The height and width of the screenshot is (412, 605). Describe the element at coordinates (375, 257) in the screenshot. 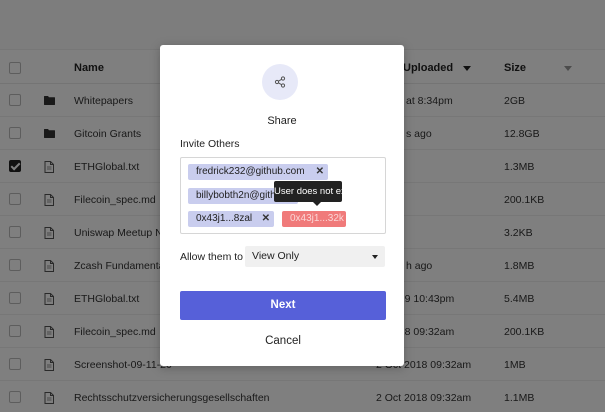

I see `chevron-down-icon` at that location.